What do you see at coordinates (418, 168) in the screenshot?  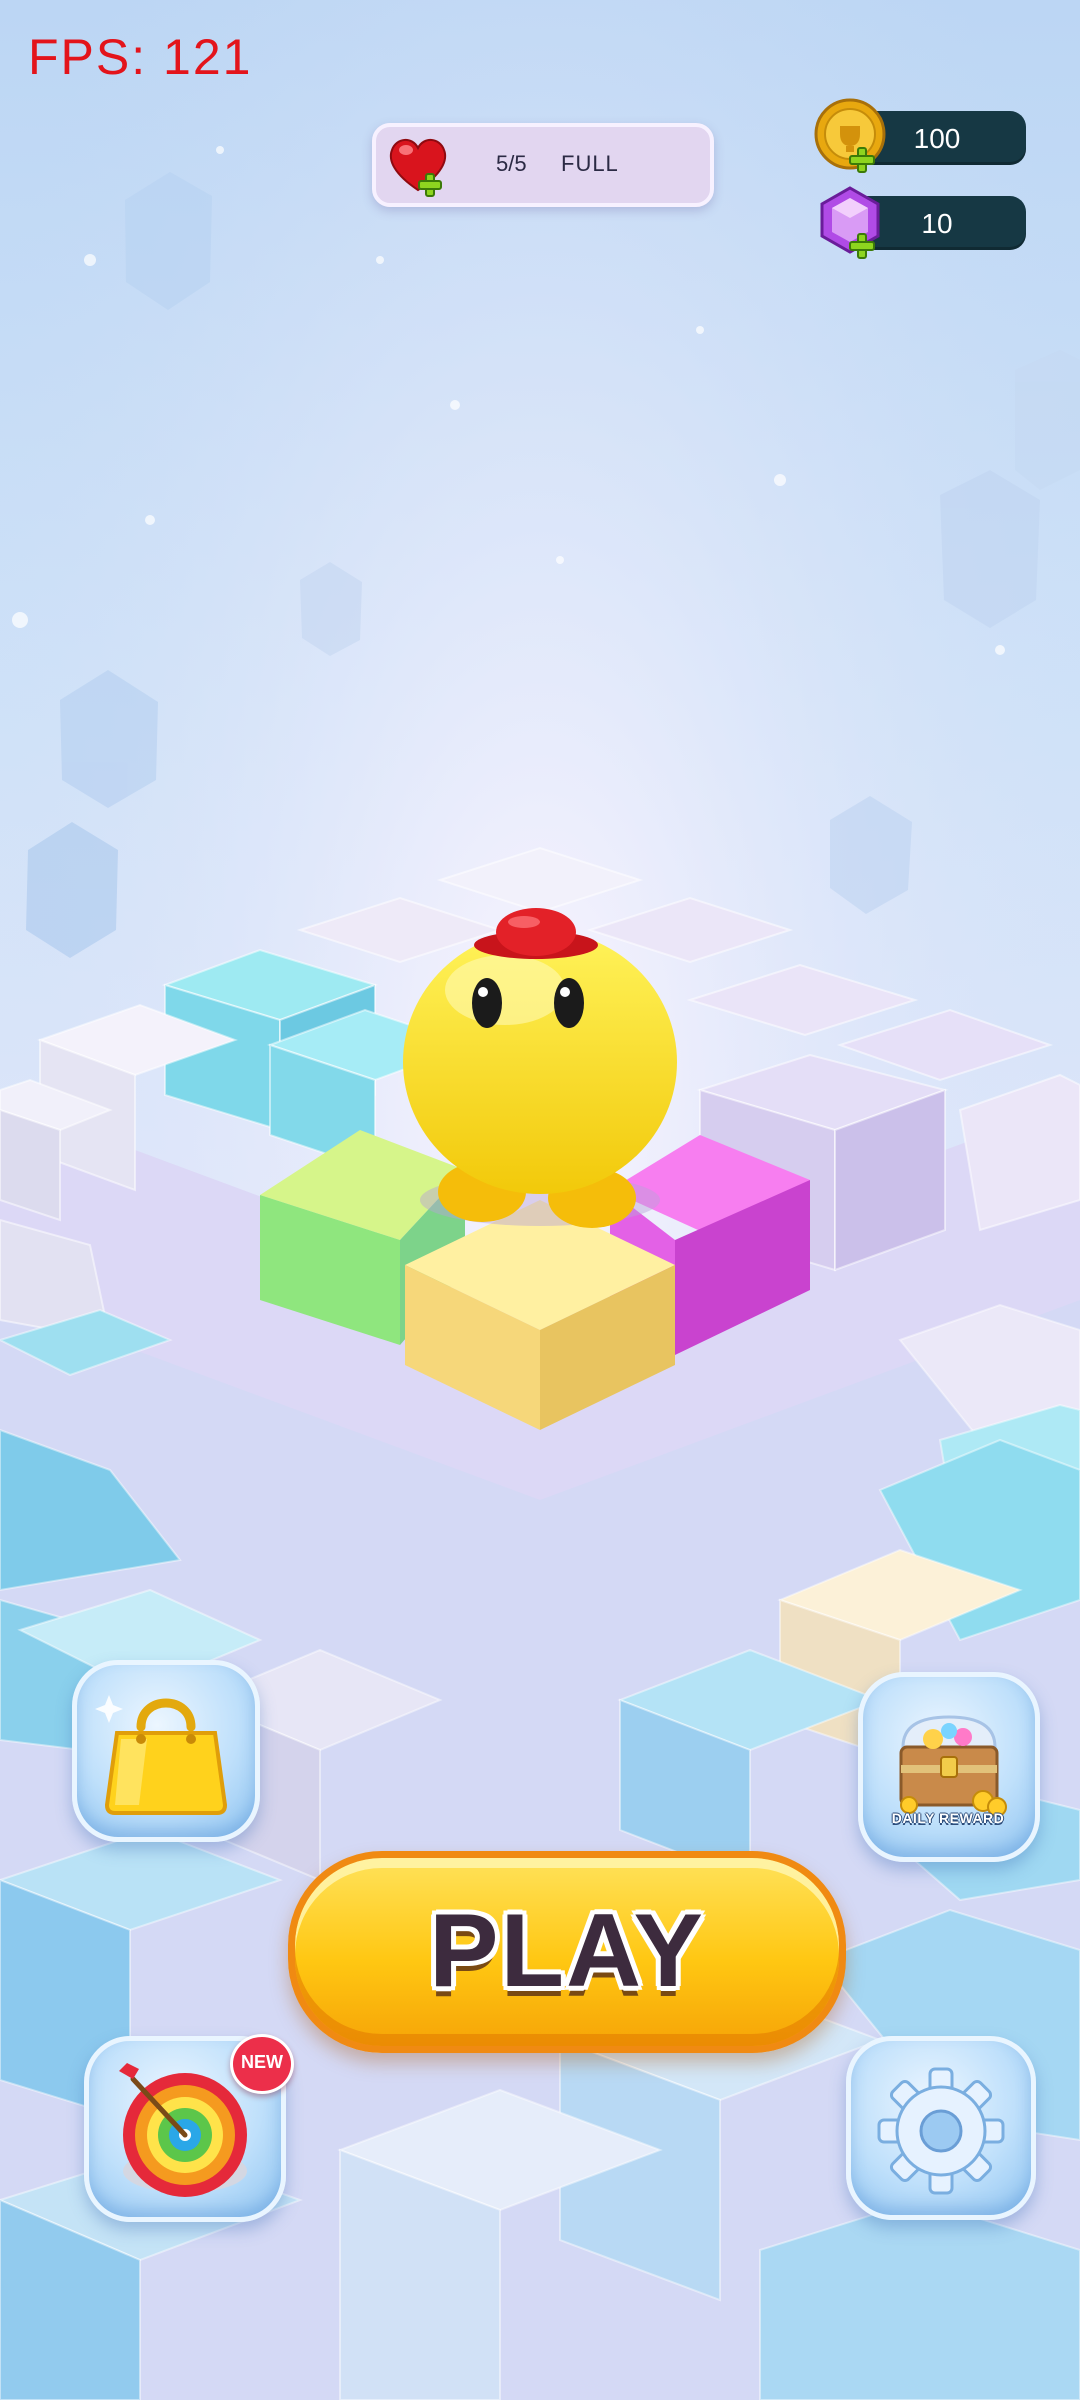 I see `heart-plus-icon` at bounding box center [418, 168].